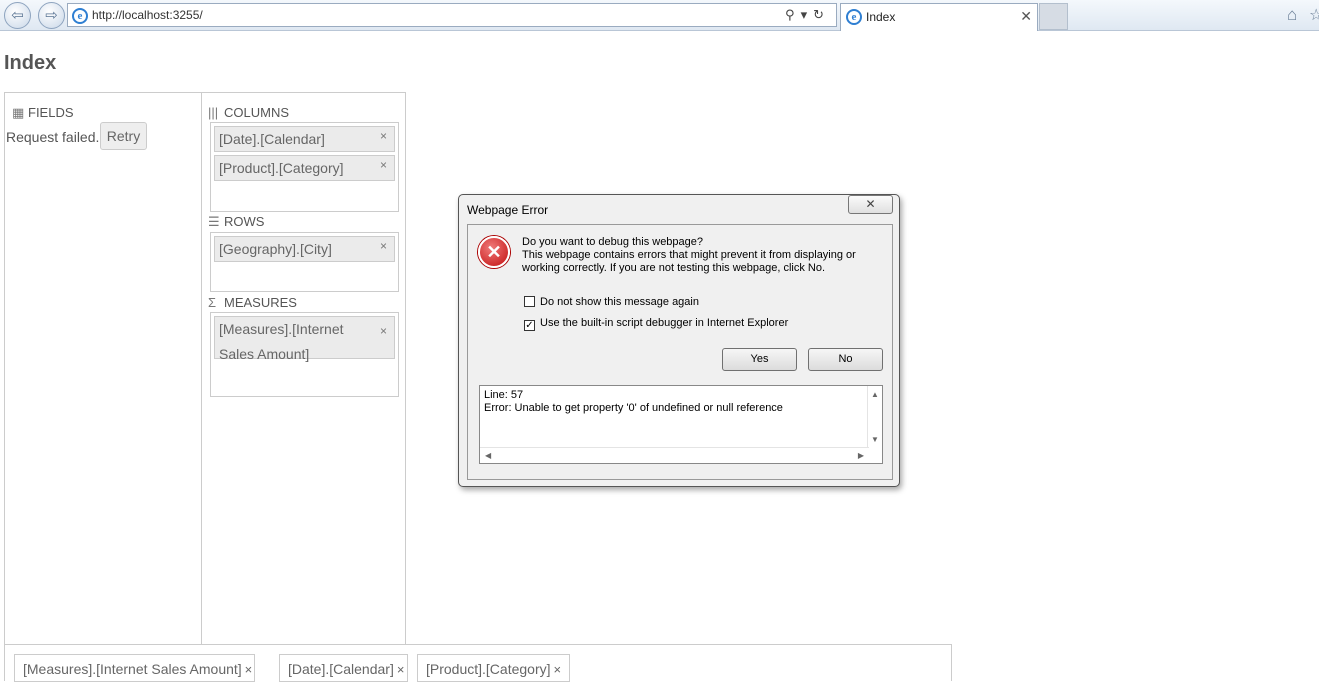 The height and width of the screenshot is (682, 1319). Describe the element at coordinates (674, 455) in the screenshot. I see `horizontal-scrollbar: ◀ ▶` at that location.